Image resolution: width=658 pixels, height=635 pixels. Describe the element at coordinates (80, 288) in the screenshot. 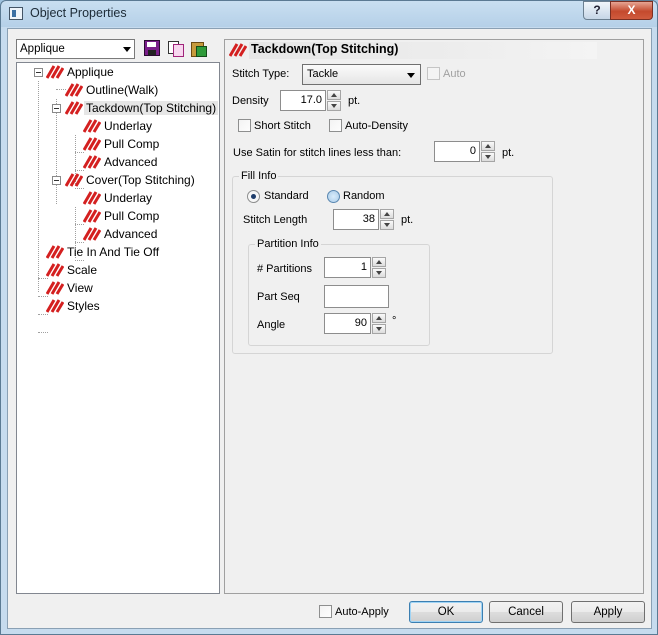

I see `tree-item-label: View` at that location.